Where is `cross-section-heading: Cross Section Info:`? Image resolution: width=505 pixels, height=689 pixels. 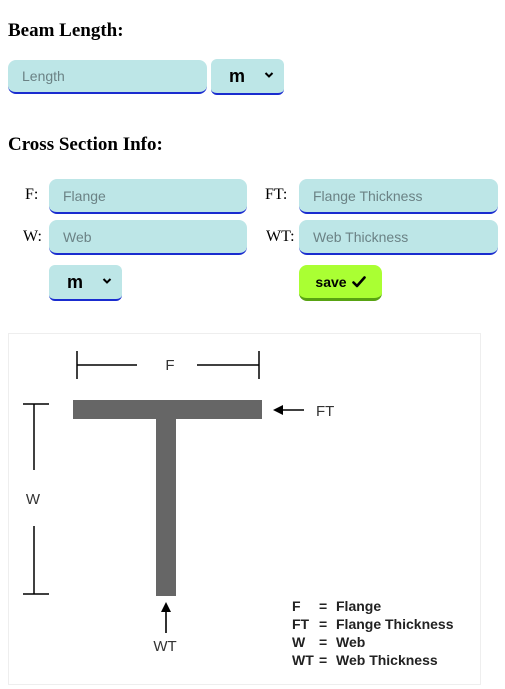 cross-section-heading: Cross Section Info: is located at coordinates (85, 144).